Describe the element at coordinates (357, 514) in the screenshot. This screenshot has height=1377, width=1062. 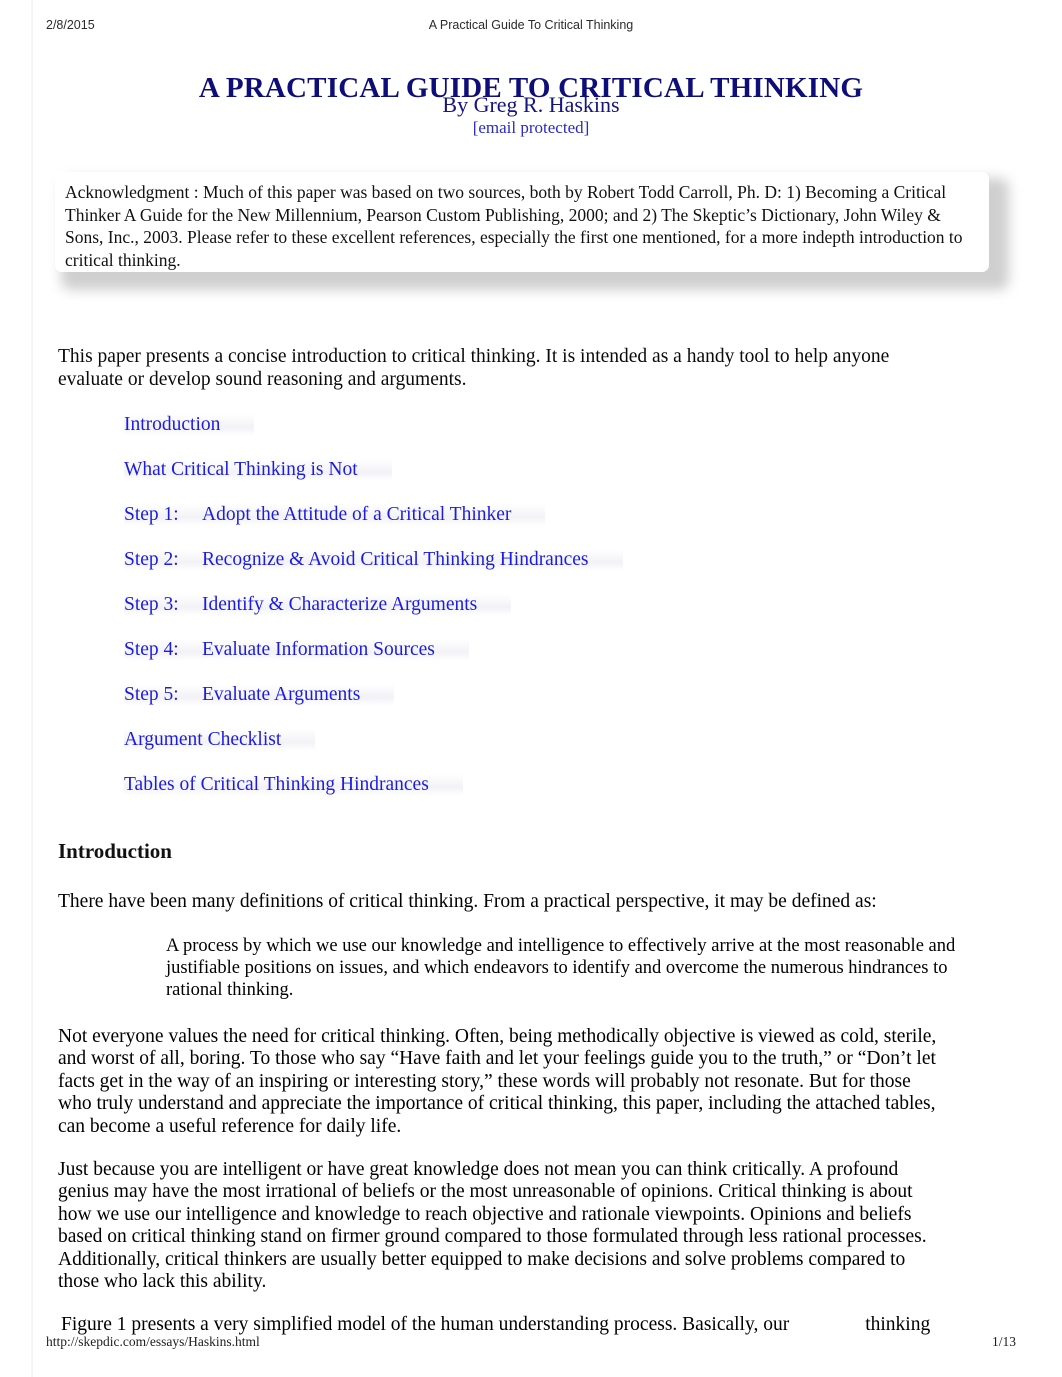
I see `toc-item-label: Adopt the Attitude of a Critical Thinker` at that location.